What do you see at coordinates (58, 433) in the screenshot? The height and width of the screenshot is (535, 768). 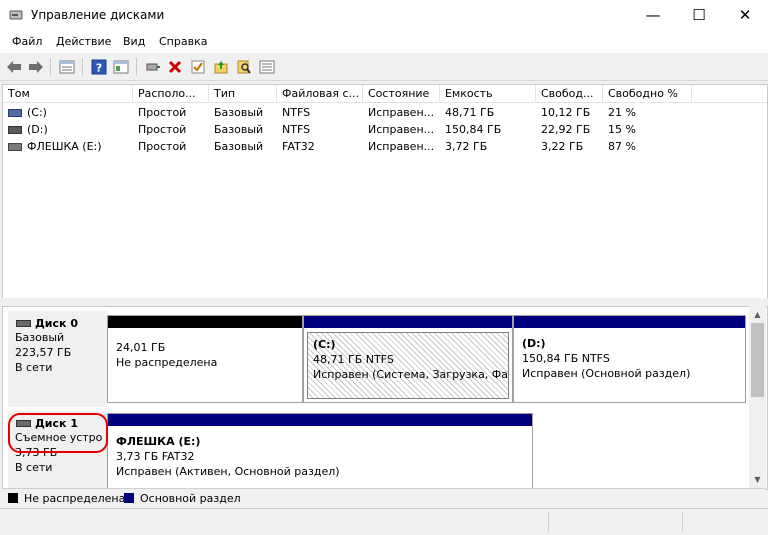 I see `highlight-circle` at bounding box center [58, 433].